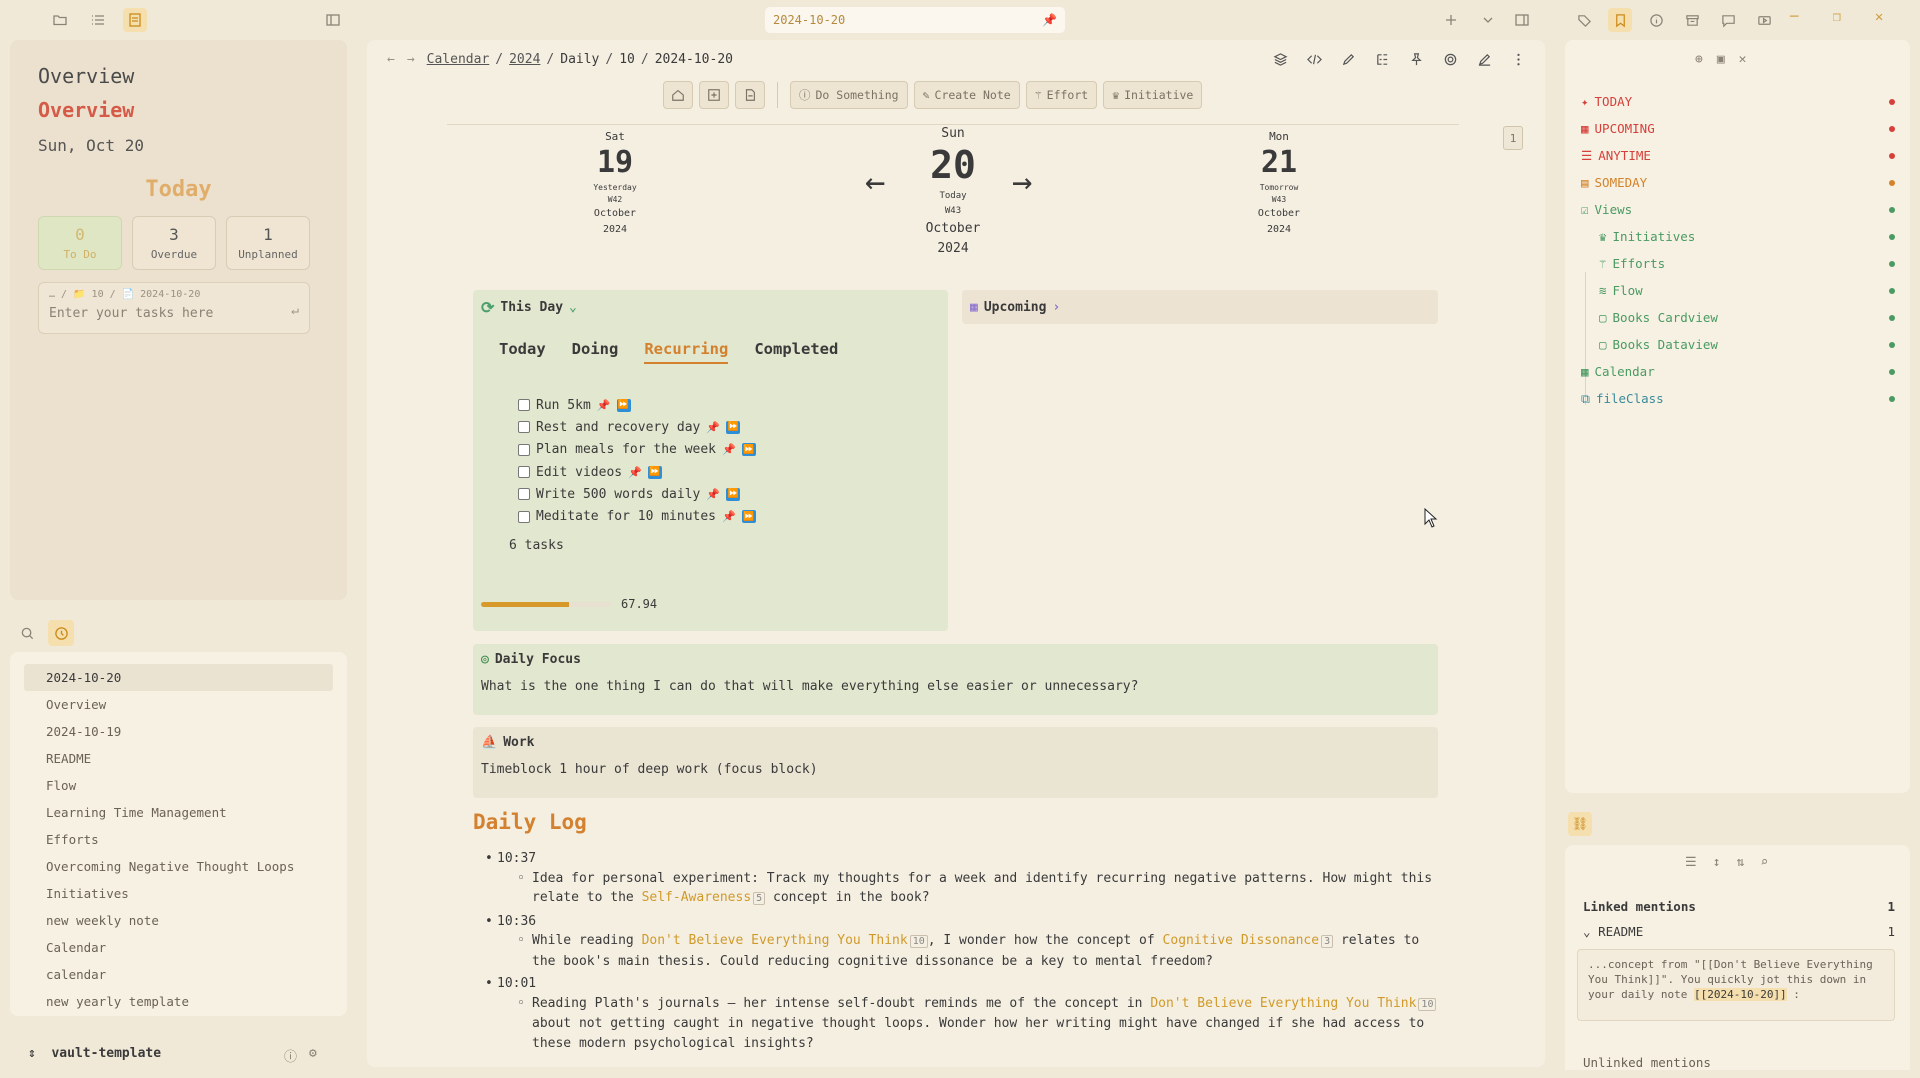 Image resolution: width=1920 pixels, height=1078 pixels. What do you see at coordinates (1794, 17) in the screenshot?
I see `minimize-icon: ─` at bounding box center [1794, 17].